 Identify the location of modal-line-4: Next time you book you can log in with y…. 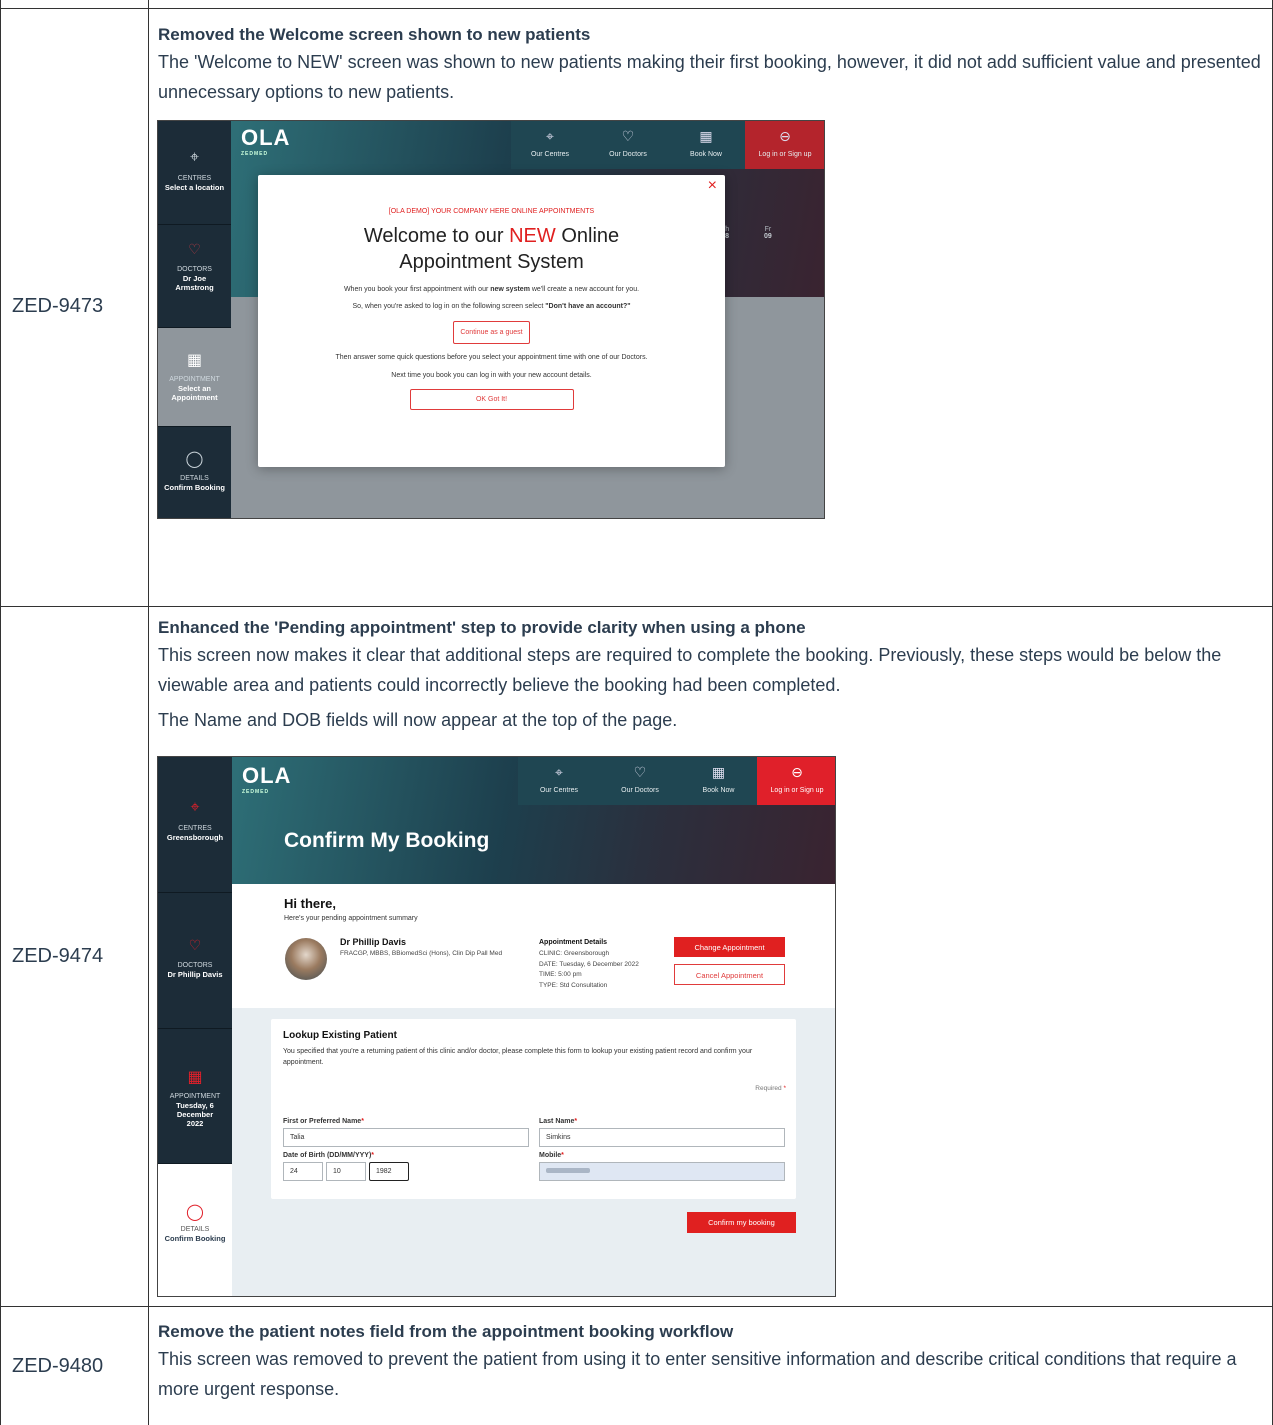
(491, 375).